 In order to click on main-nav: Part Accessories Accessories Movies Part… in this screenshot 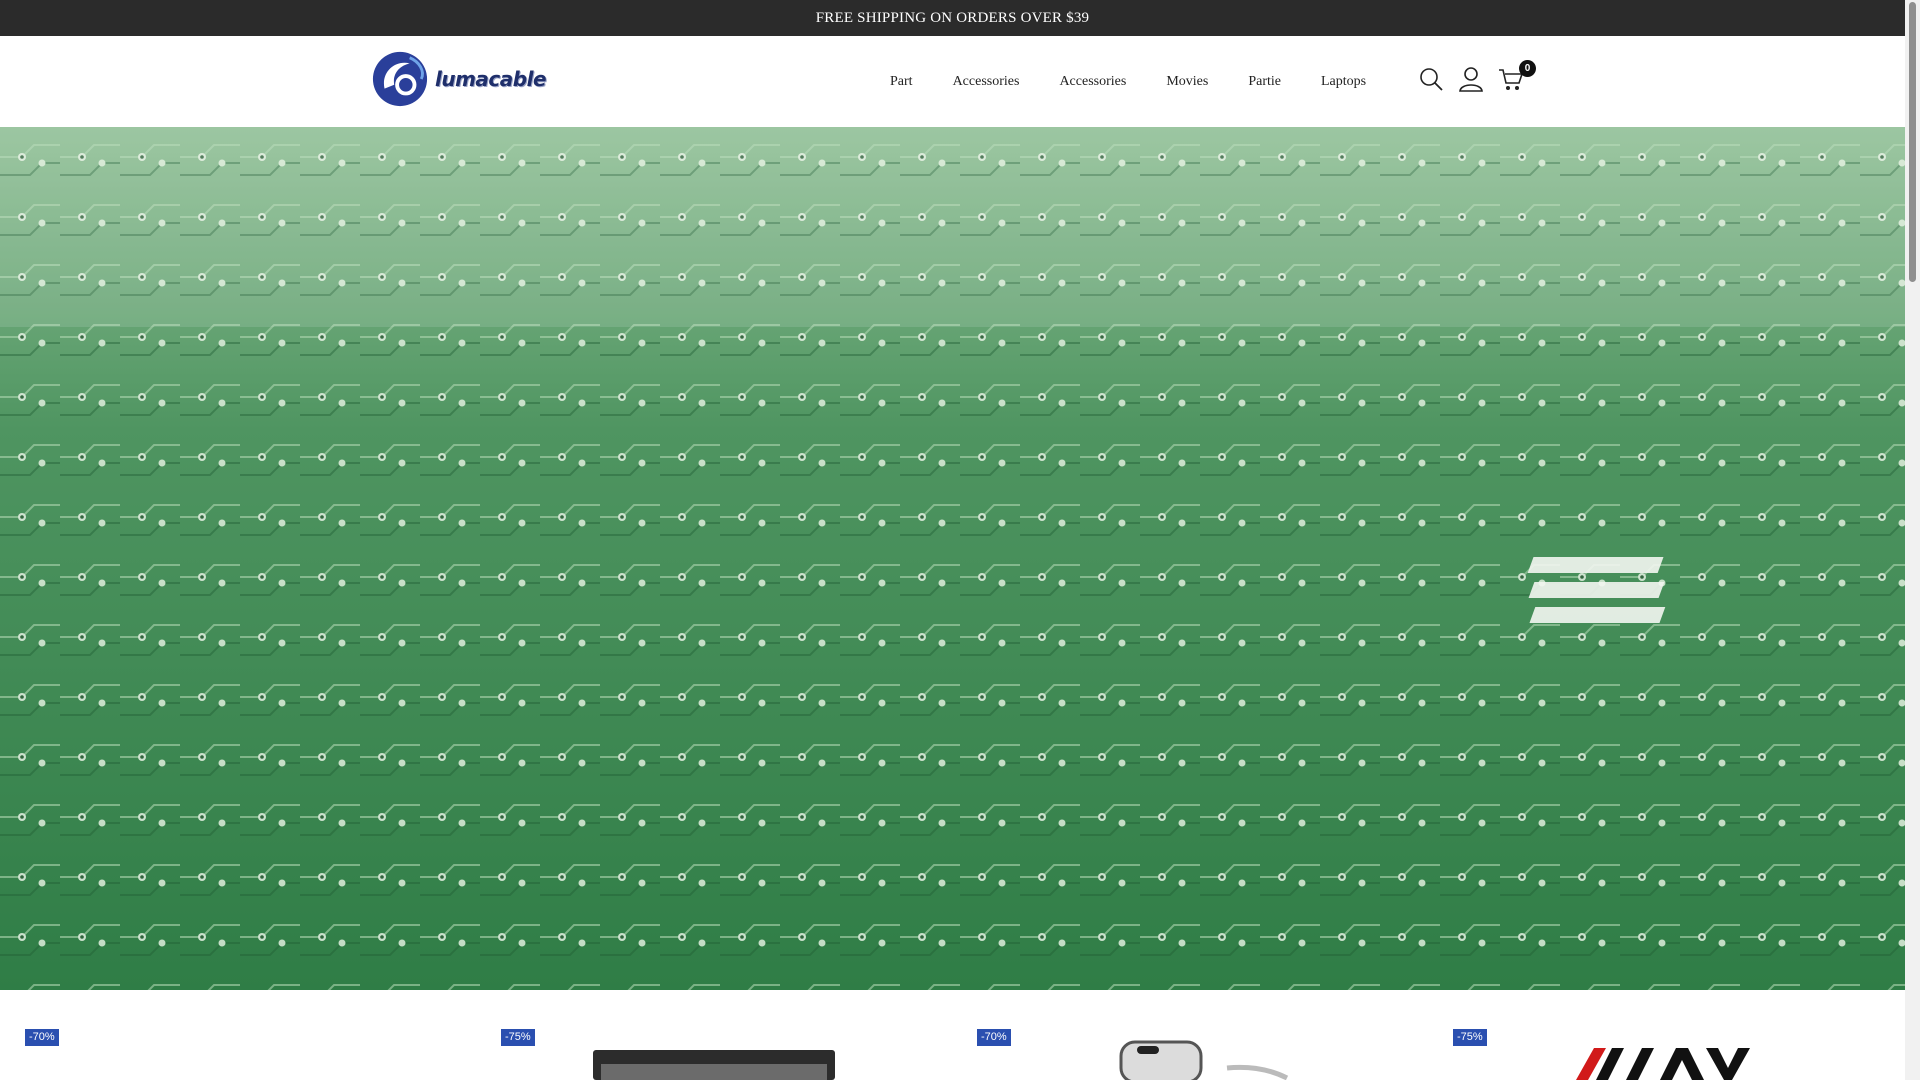, I will do `click(1148, 81)`.